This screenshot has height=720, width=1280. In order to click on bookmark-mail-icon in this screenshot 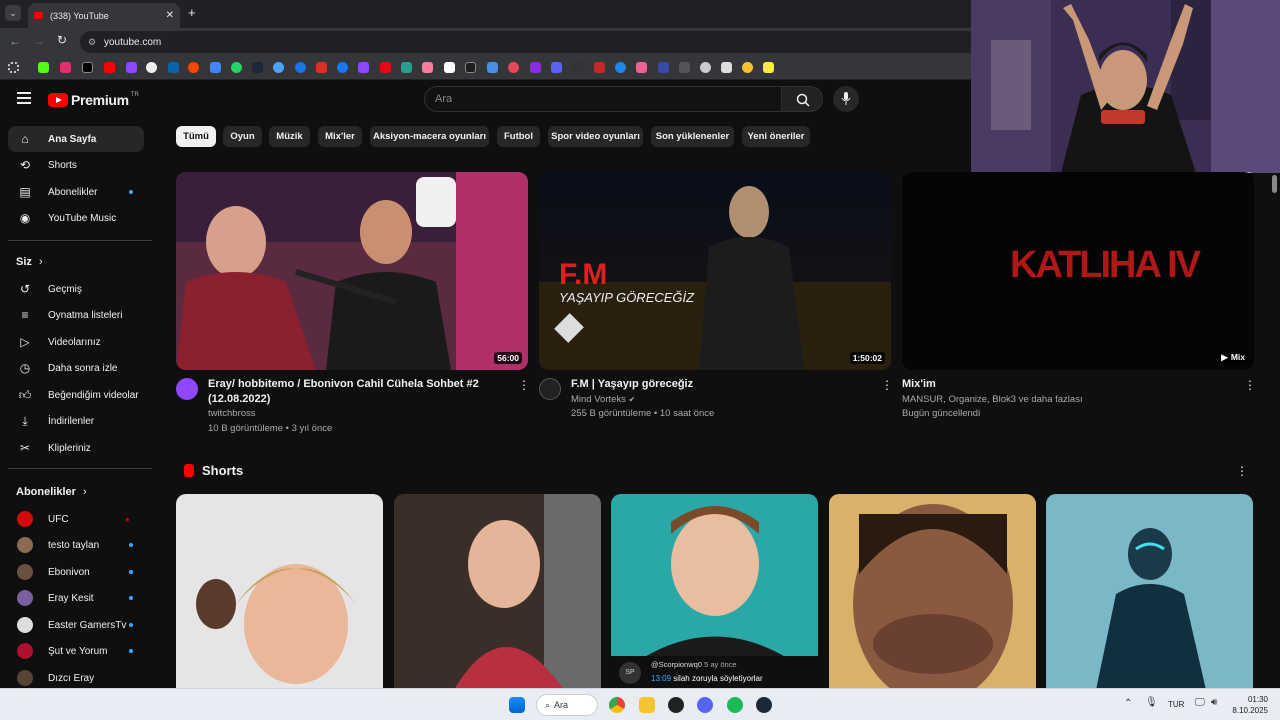, I will do `click(321, 67)`.